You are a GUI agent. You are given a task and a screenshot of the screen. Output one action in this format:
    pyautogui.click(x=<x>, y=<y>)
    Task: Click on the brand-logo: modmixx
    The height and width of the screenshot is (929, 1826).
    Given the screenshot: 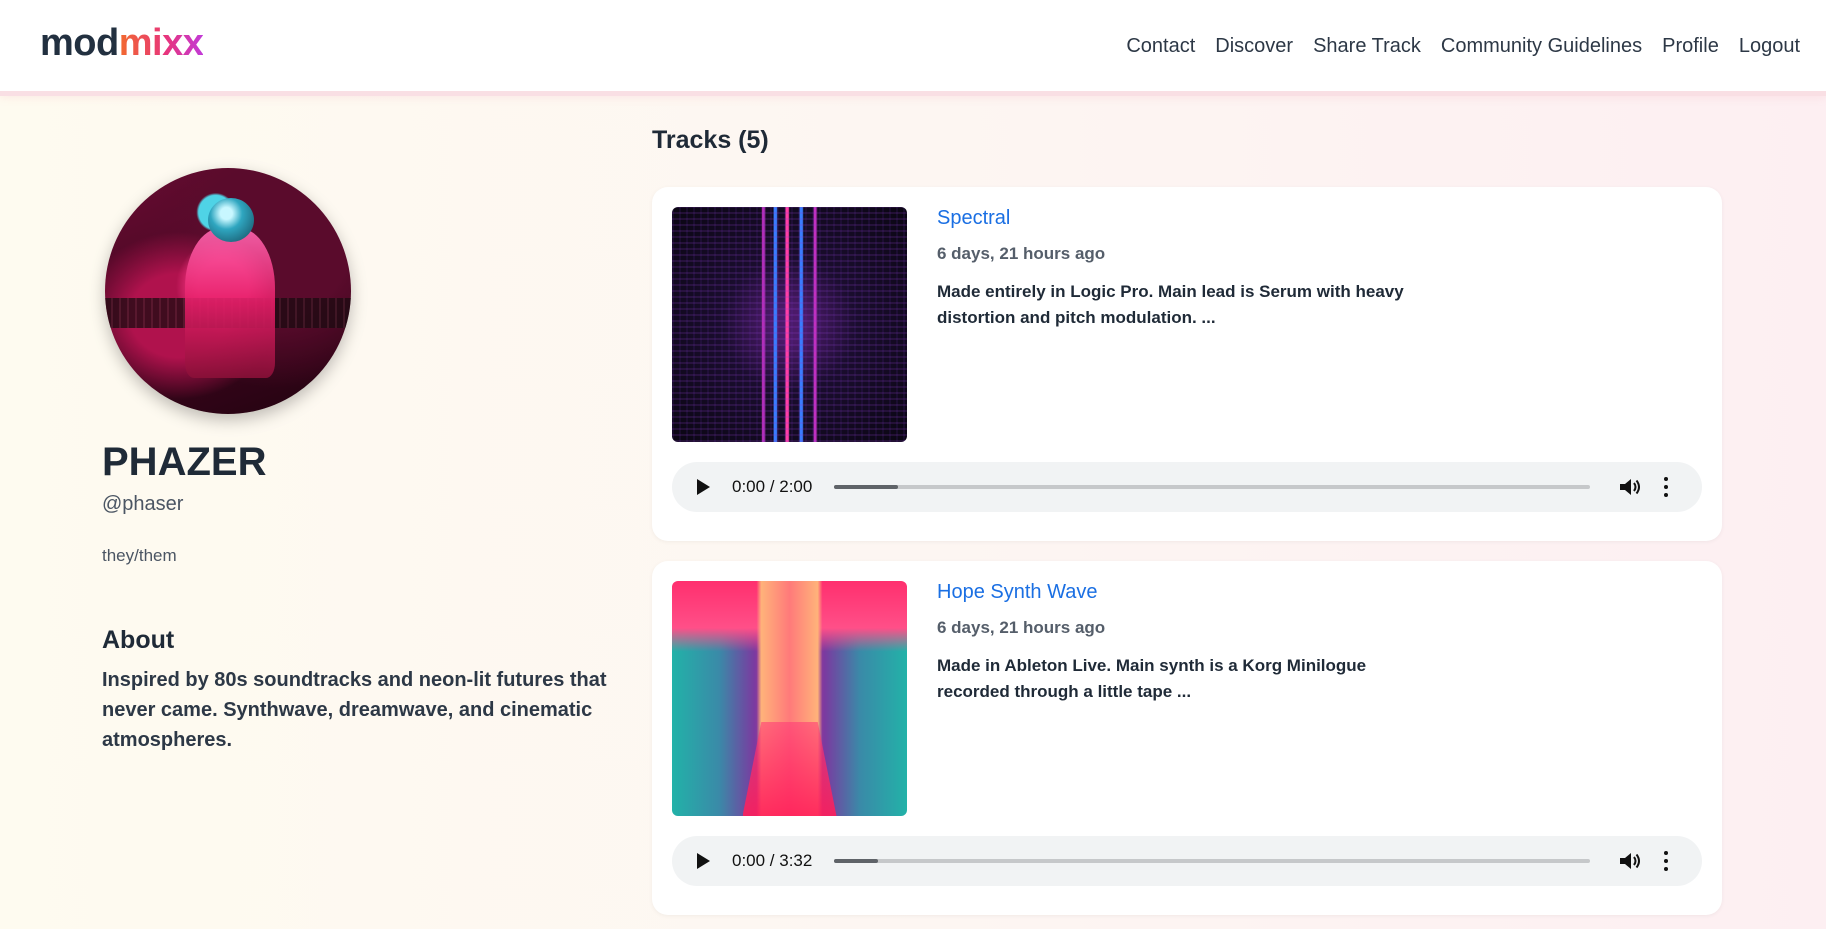 What is the action you would take?
    pyautogui.click(x=122, y=43)
    